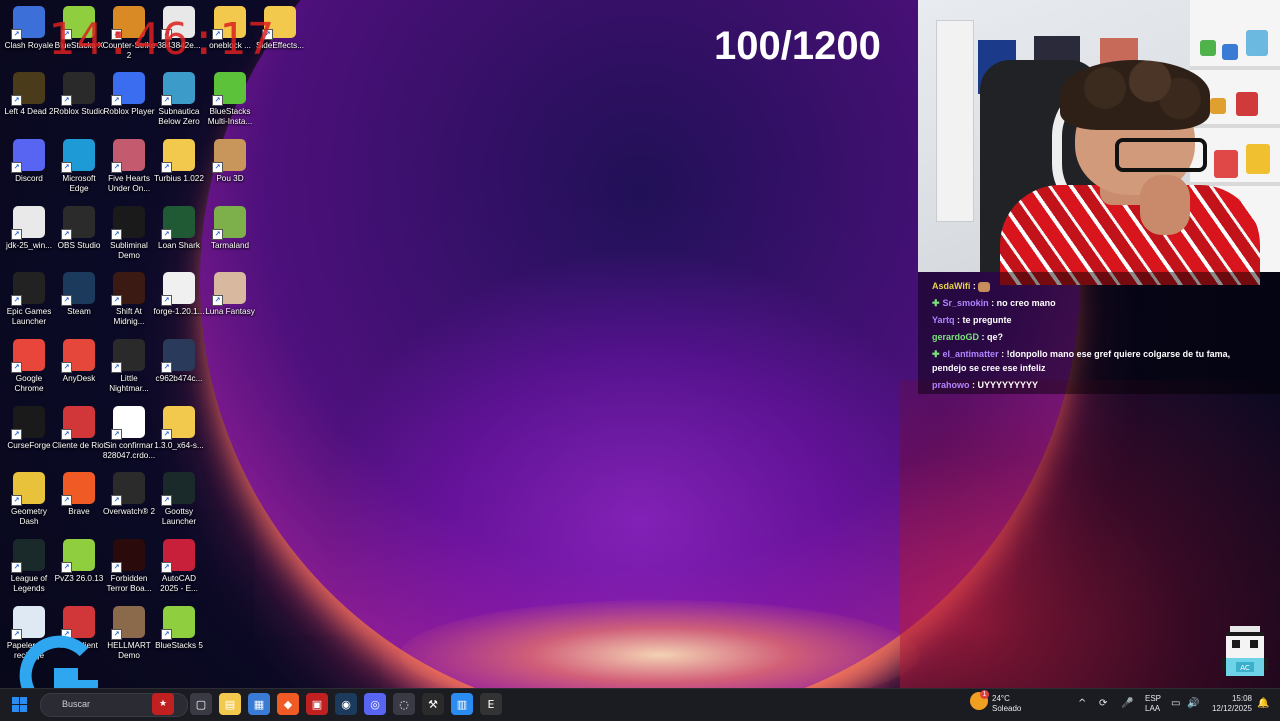  What do you see at coordinates (404, 704) in the screenshot?
I see `obs-icon: ◌` at bounding box center [404, 704].